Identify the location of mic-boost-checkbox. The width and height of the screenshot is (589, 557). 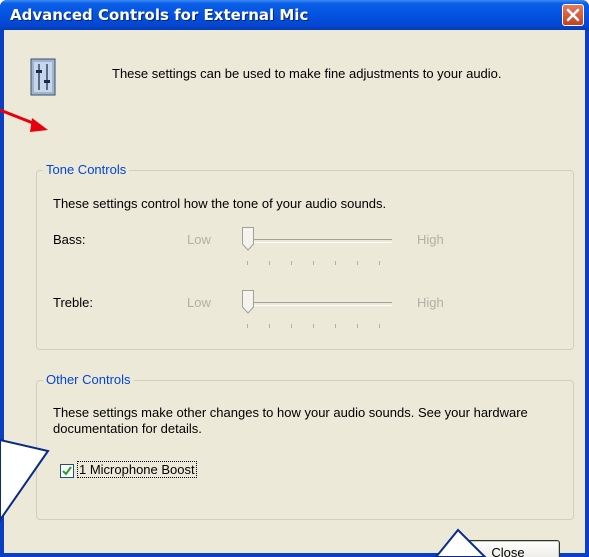
(67, 471).